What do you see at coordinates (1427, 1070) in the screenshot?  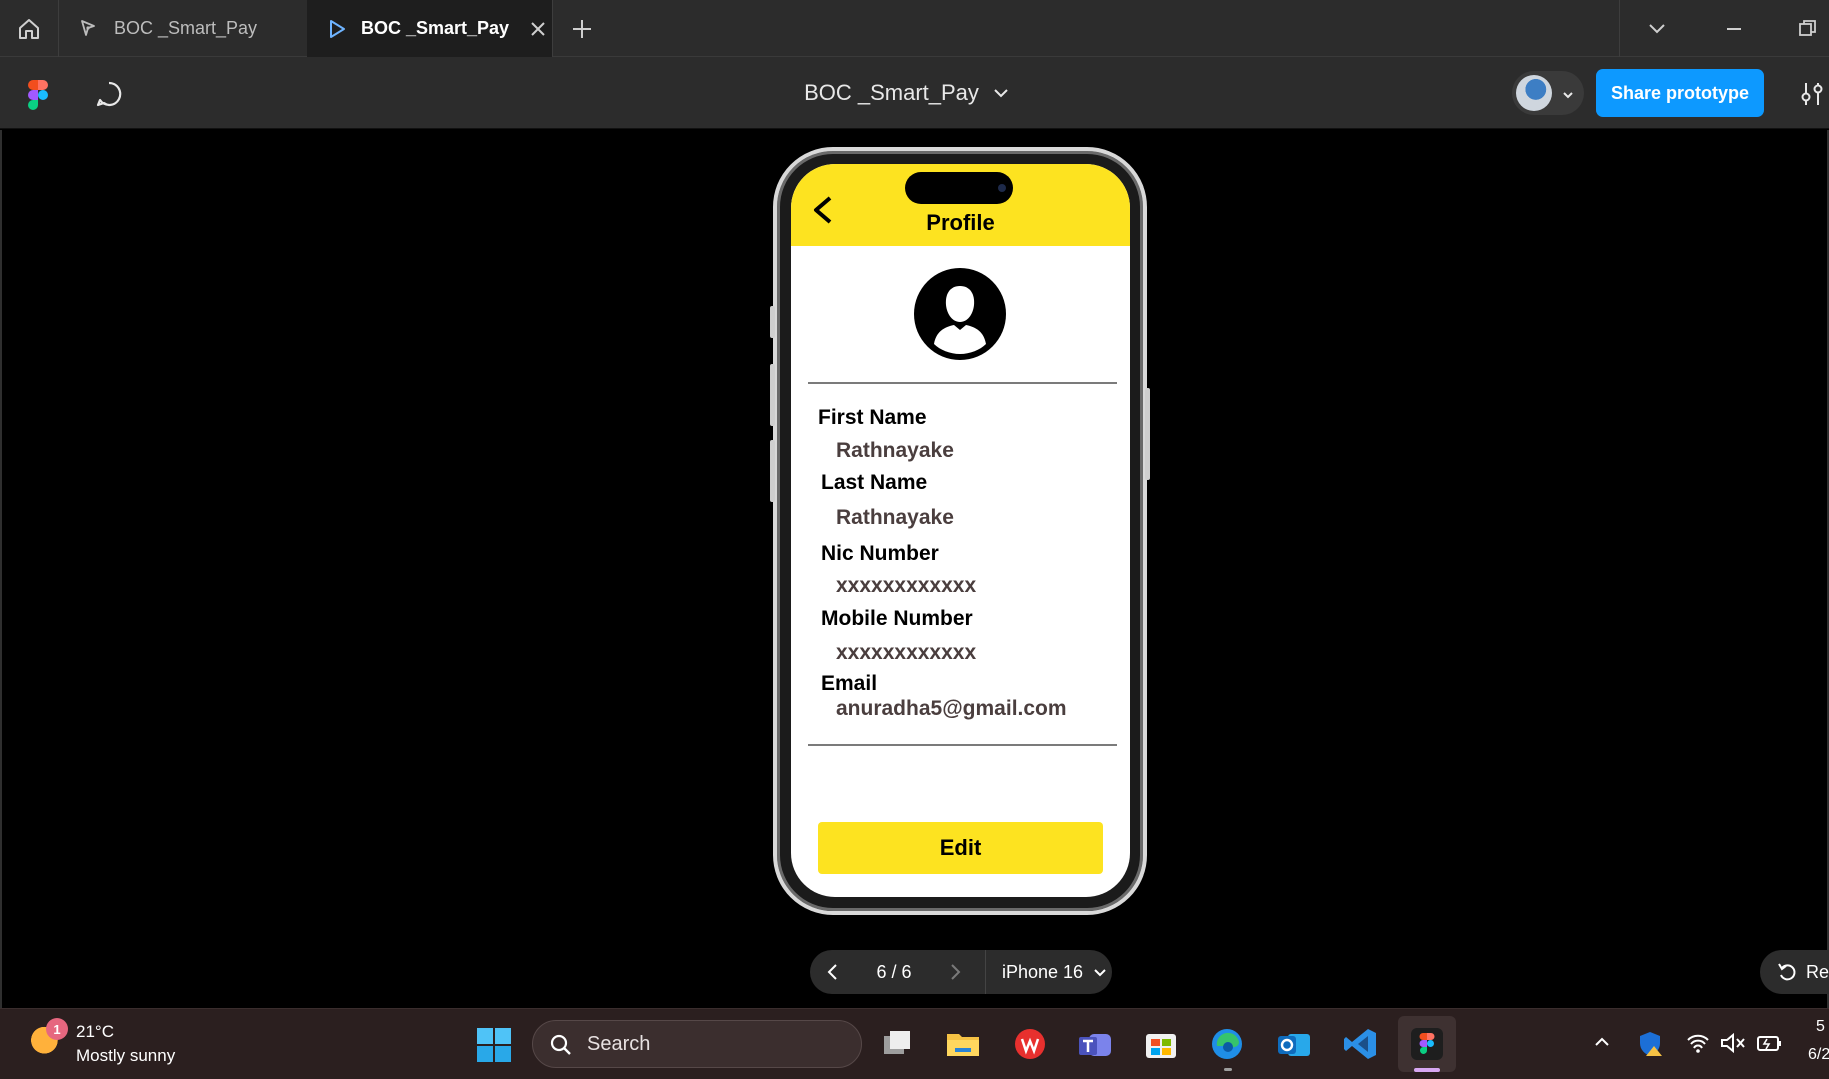 I see `active-app-indicator` at bounding box center [1427, 1070].